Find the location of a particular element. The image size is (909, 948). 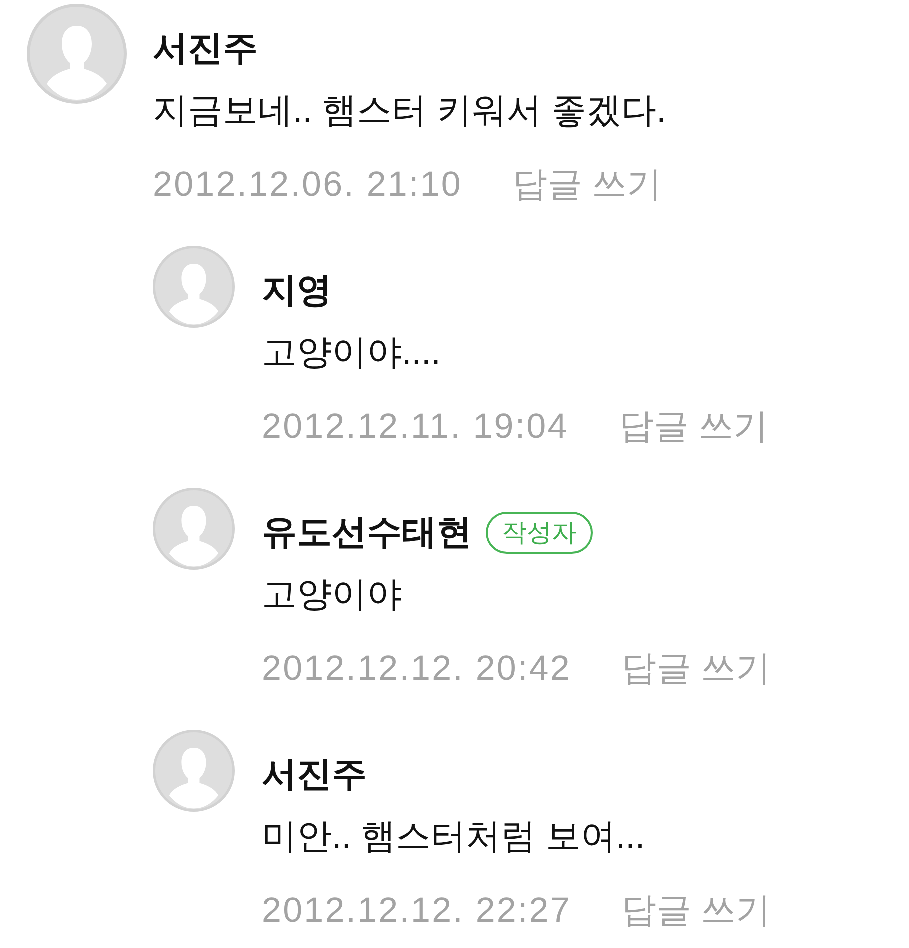

comment-text: 고양이야 is located at coordinates (332, 595).